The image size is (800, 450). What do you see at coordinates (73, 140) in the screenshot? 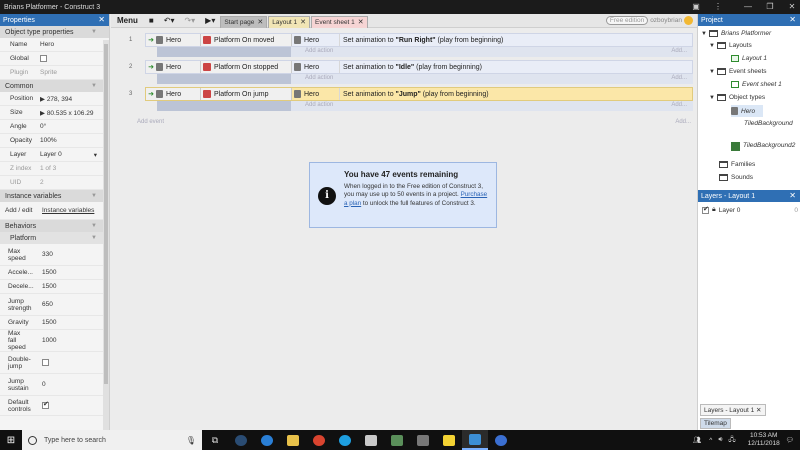
I see `prop-value: 100%` at bounding box center [73, 140].